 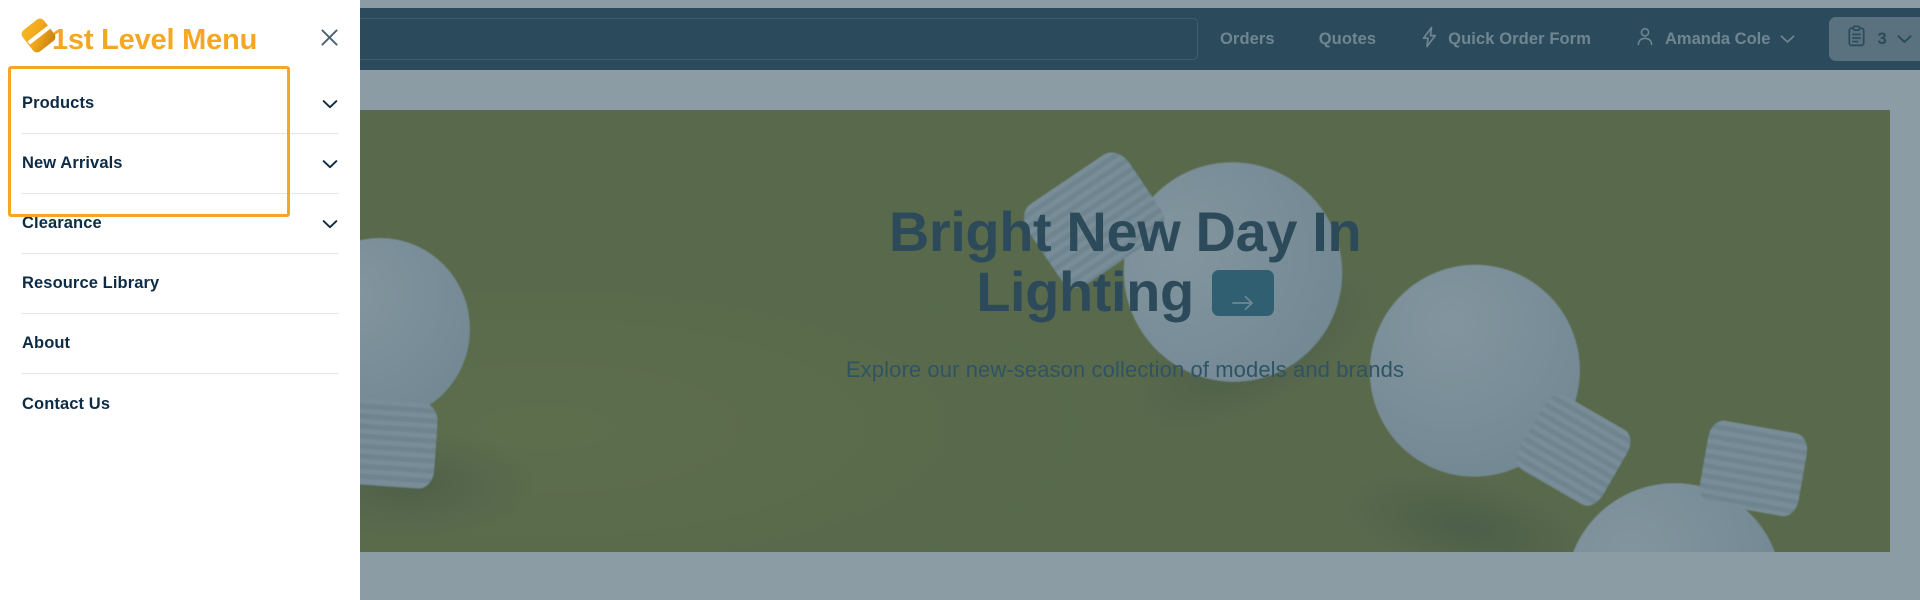 I want to click on menu-item-about: About, so click(x=180, y=344).